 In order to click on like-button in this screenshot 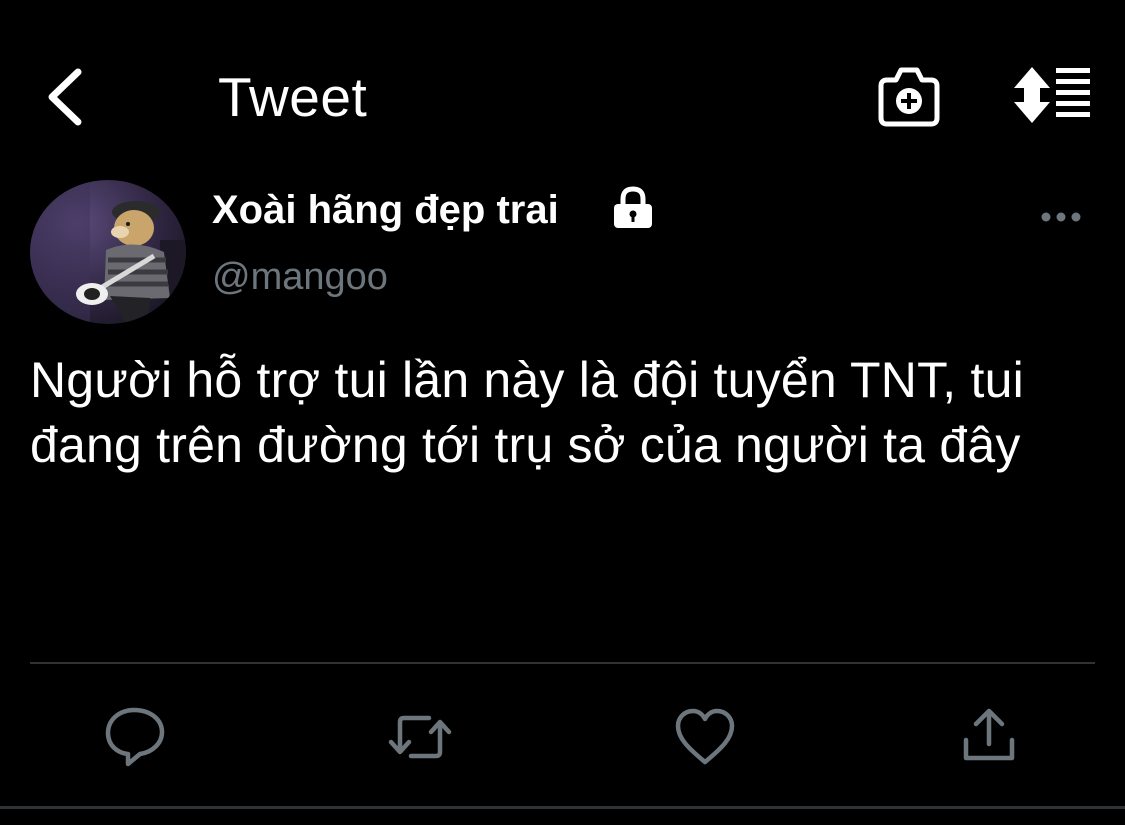, I will do `click(705, 737)`.